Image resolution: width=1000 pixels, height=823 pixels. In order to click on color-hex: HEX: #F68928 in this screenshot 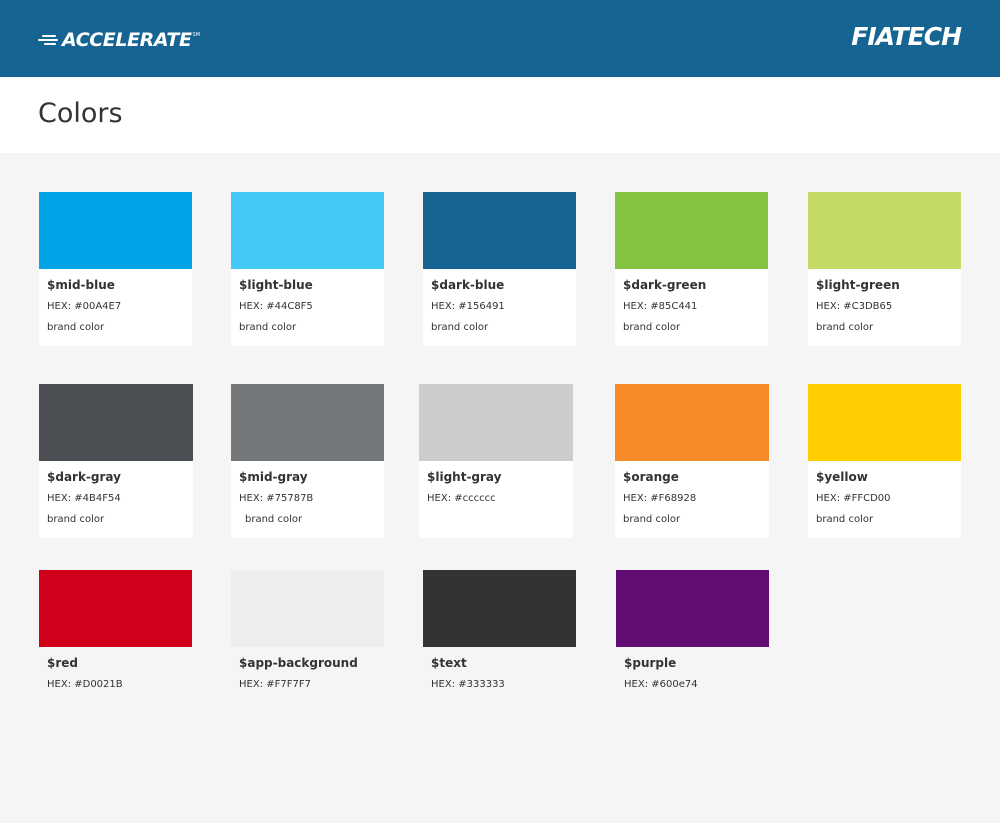, I will do `click(660, 498)`.